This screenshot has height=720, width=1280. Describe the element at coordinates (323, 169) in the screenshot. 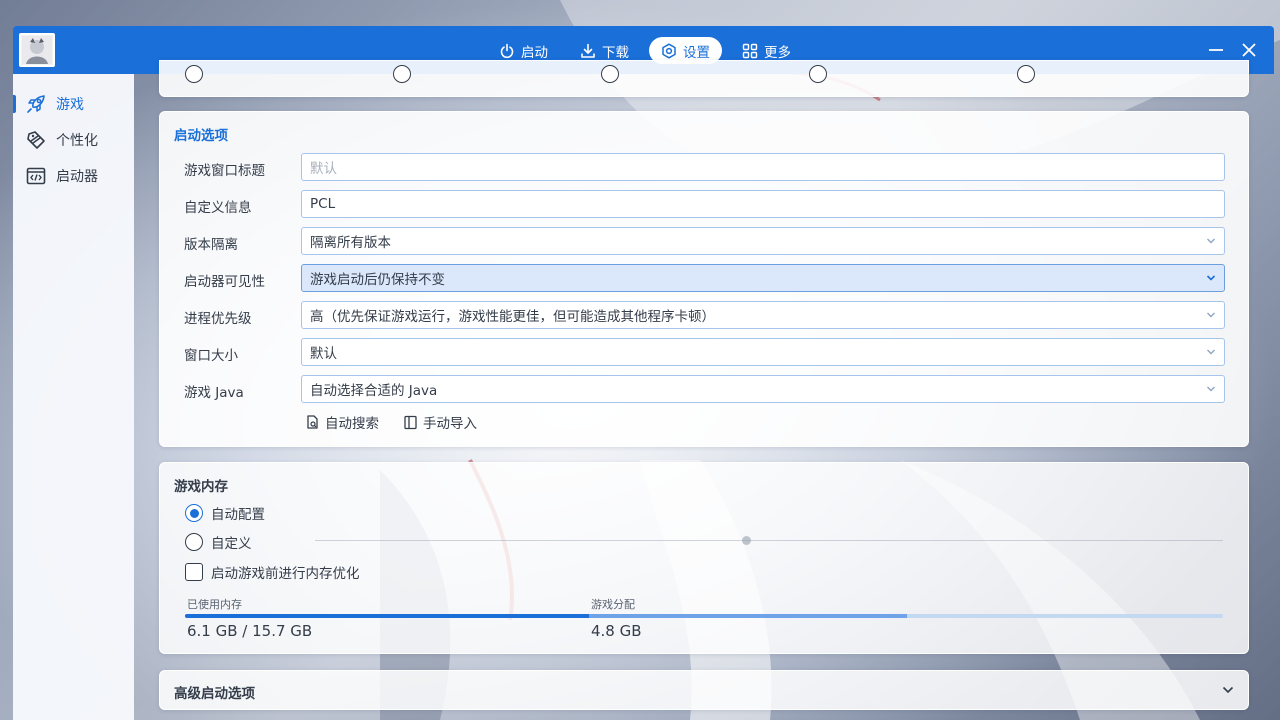

I see `window-title-placeholder: 默认` at that location.